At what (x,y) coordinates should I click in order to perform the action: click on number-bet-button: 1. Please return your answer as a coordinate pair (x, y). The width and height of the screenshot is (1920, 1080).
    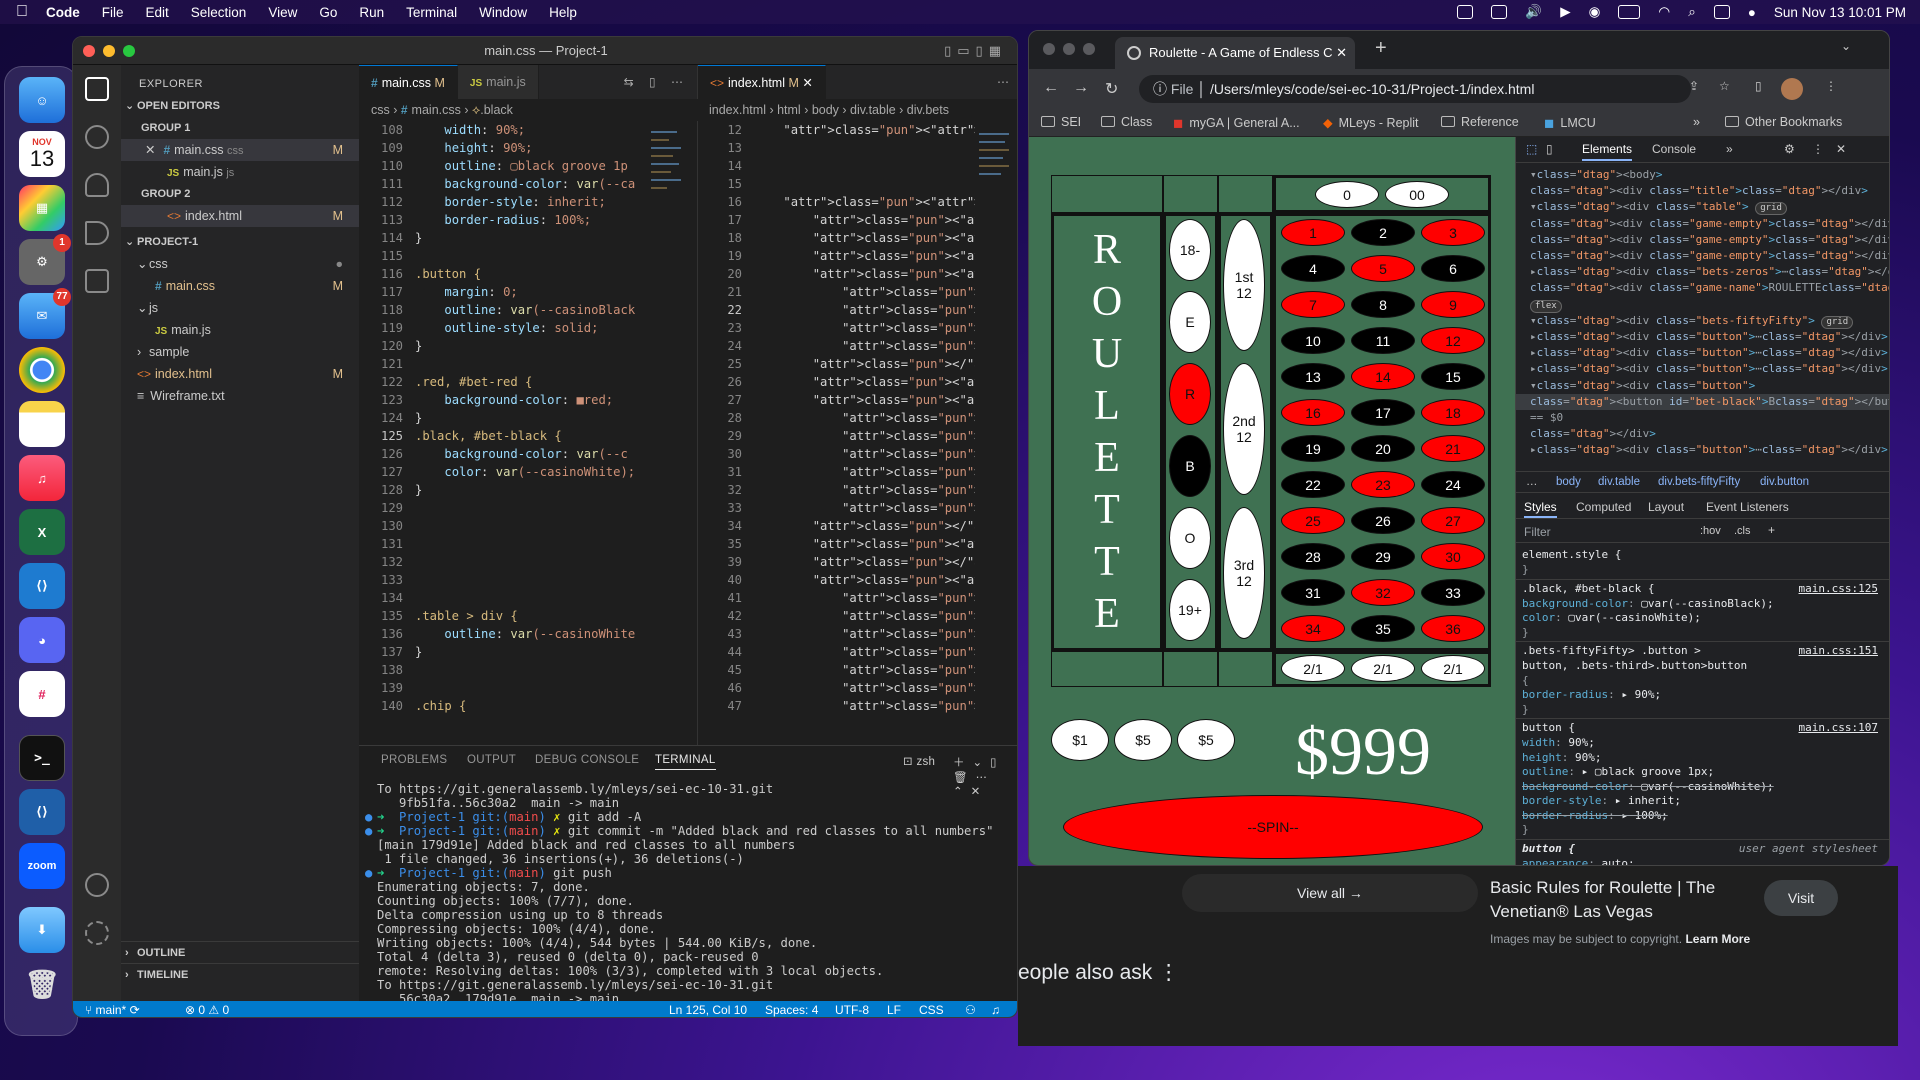
    Looking at the image, I should click on (1313, 232).